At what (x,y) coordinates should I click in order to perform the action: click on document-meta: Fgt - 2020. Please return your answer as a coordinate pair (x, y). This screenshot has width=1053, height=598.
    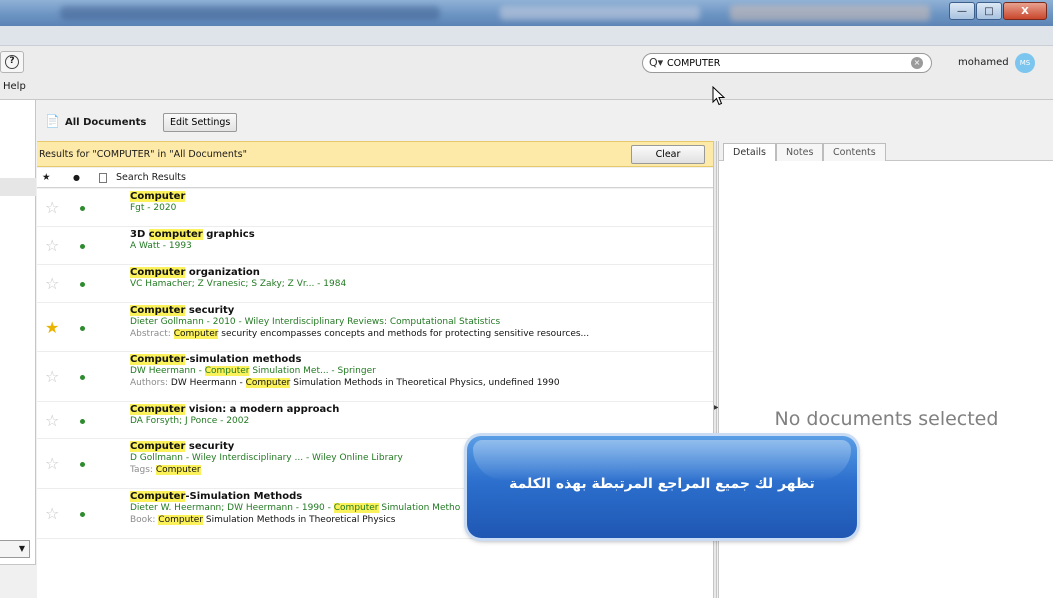
    Looking at the image, I should click on (153, 208).